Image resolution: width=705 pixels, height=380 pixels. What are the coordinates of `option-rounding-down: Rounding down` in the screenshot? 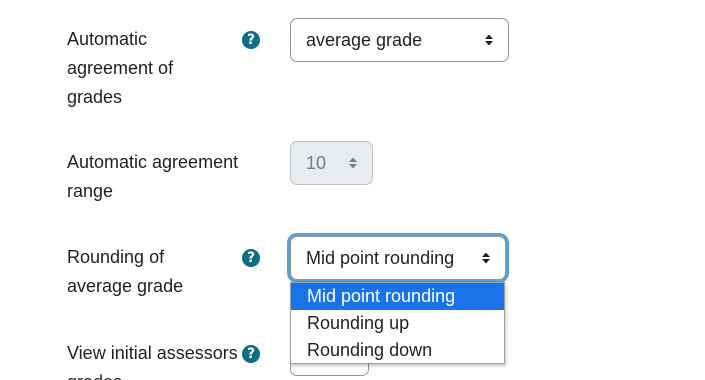 It's located at (397, 350).